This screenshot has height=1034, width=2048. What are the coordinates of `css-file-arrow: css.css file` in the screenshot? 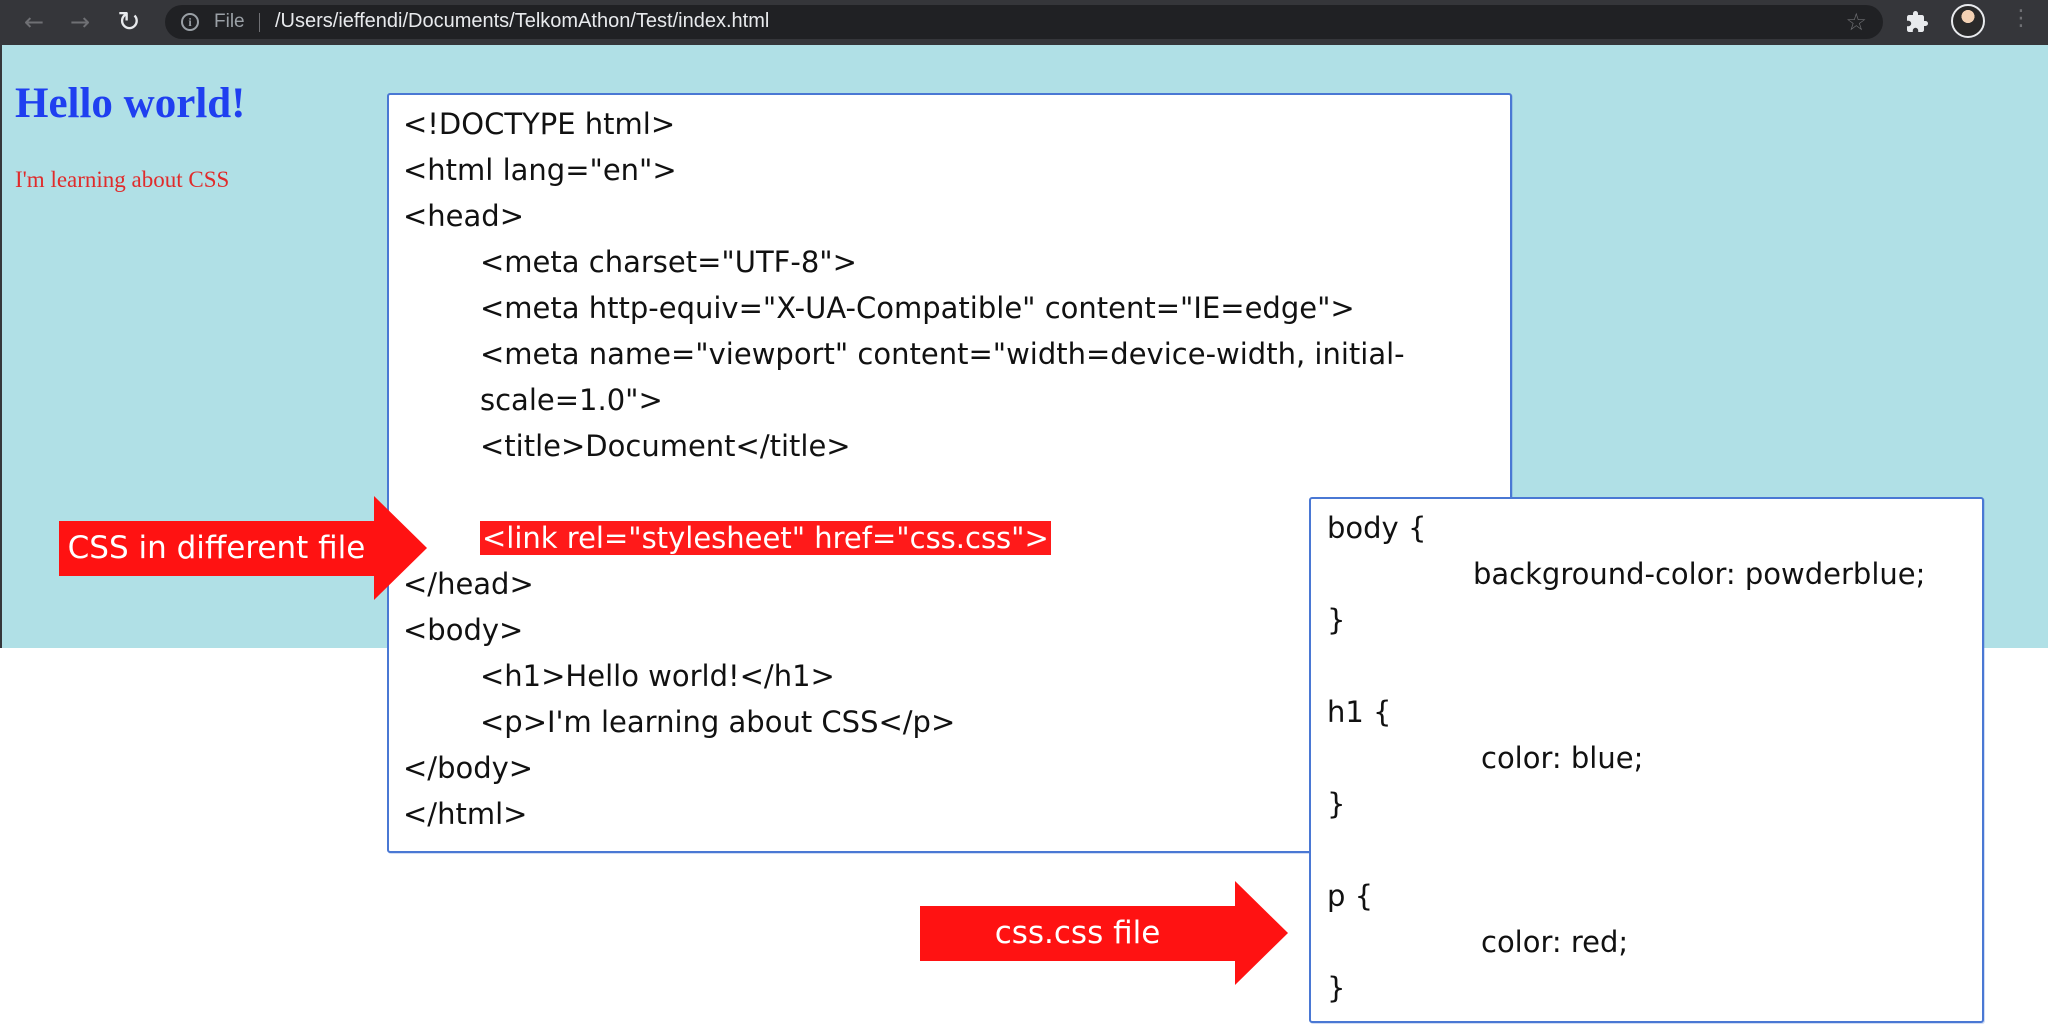 It's located at (1104, 933).